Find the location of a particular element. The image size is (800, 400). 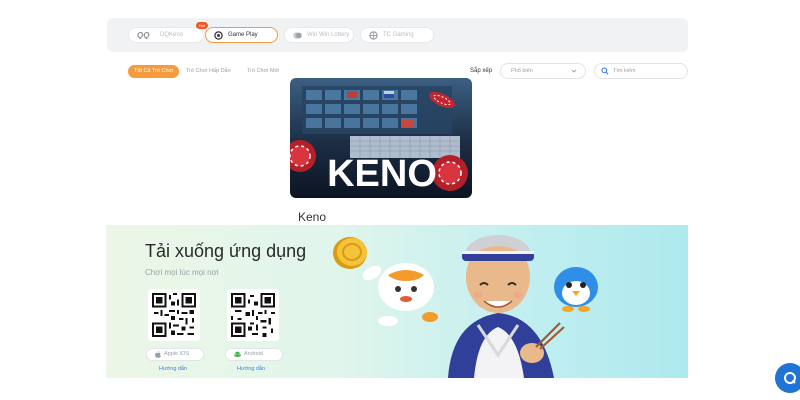

provider-tab-label: DQKeno is located at coordinates (172, 35).